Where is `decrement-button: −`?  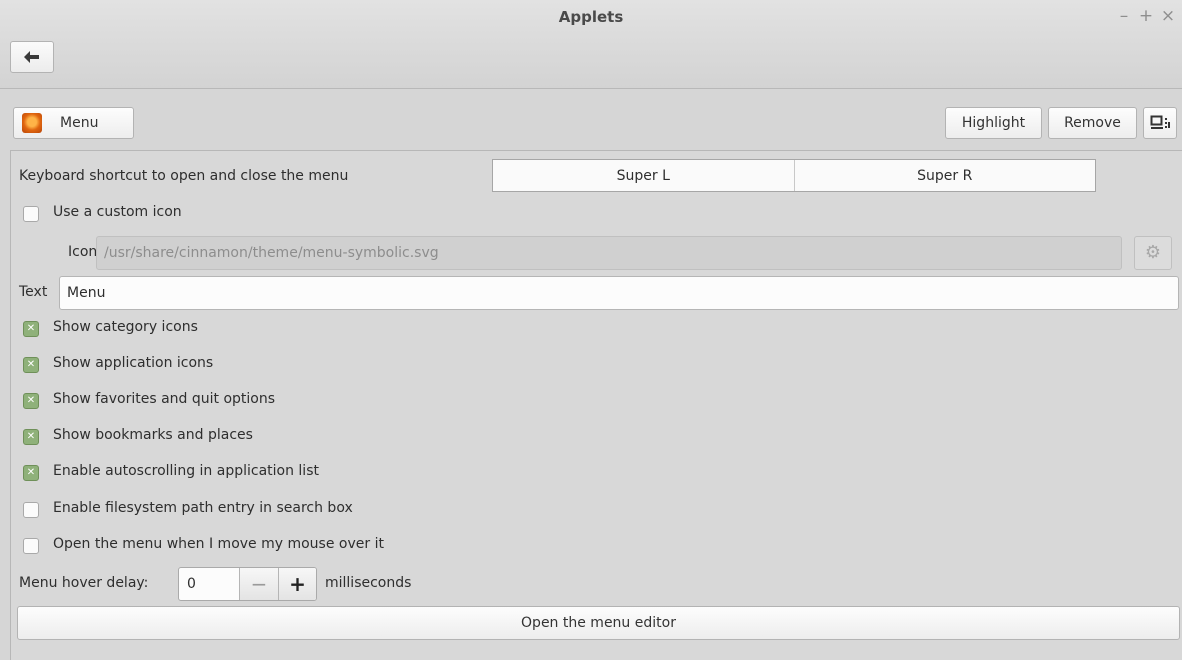 decrement-button: − is located at coordinates (258, 584).